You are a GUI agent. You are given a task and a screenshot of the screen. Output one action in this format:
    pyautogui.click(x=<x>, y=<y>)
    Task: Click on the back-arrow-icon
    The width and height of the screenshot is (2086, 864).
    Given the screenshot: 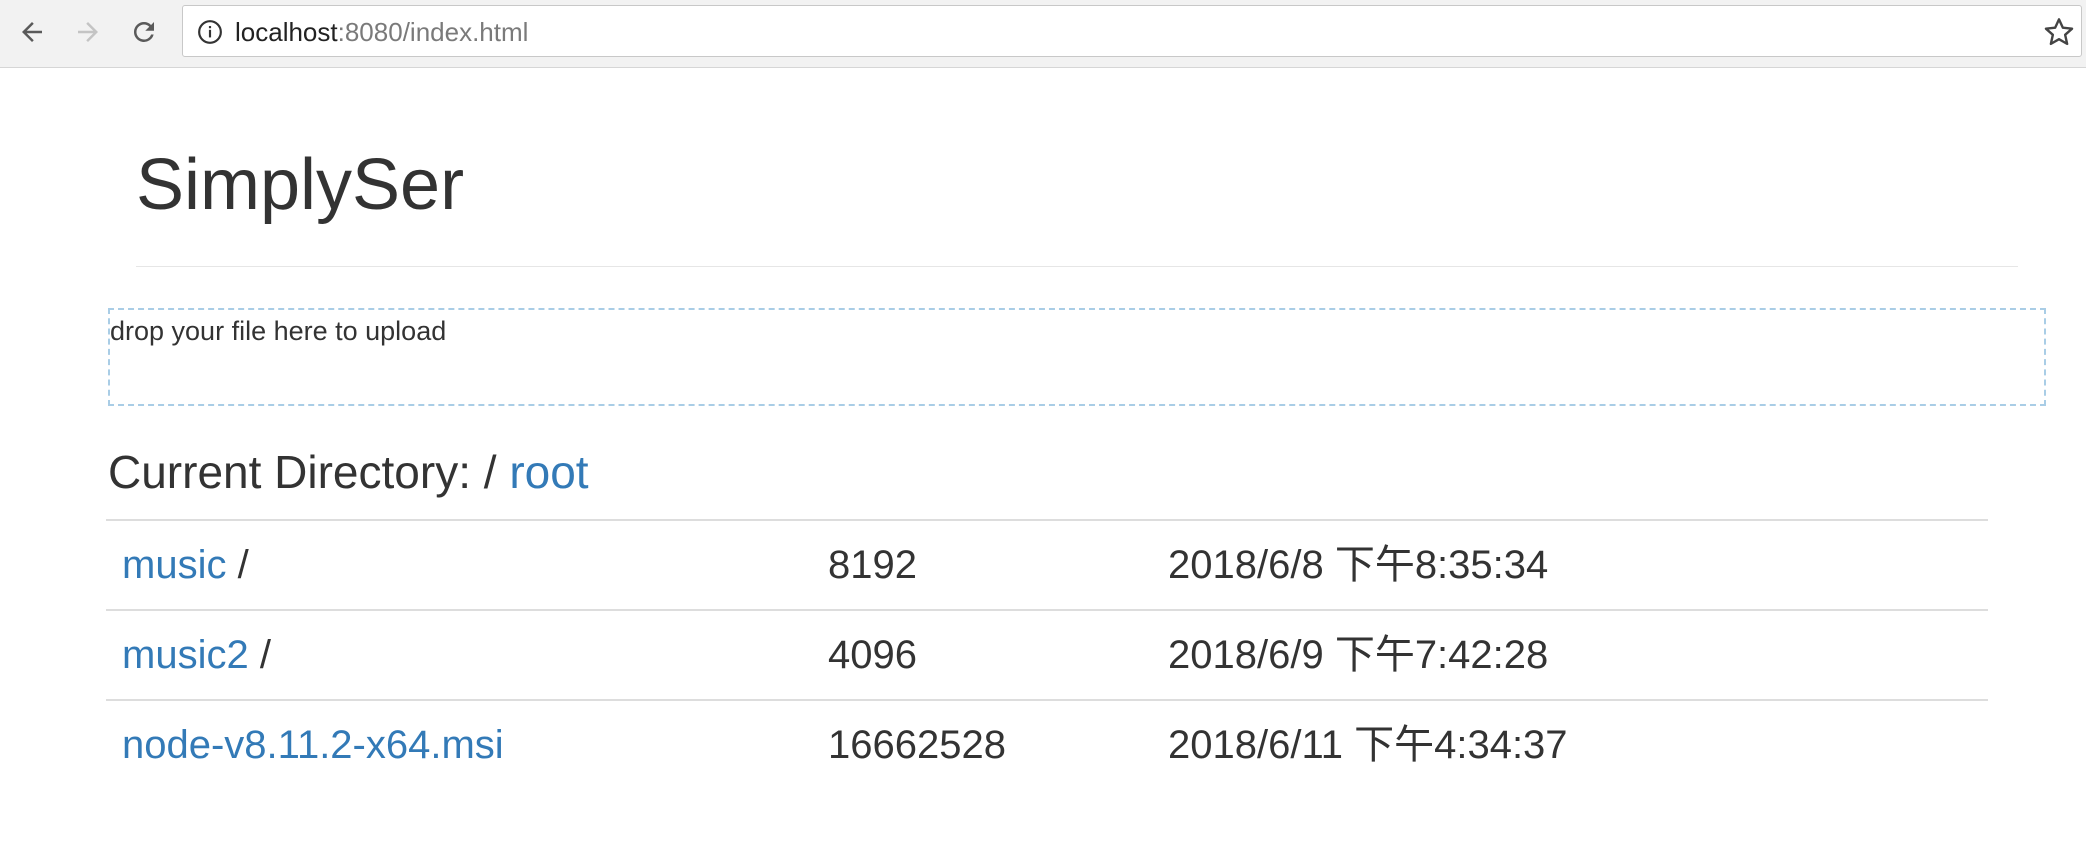 What is the action you would take?
    pyautogui.click(x=32, y=32)
    